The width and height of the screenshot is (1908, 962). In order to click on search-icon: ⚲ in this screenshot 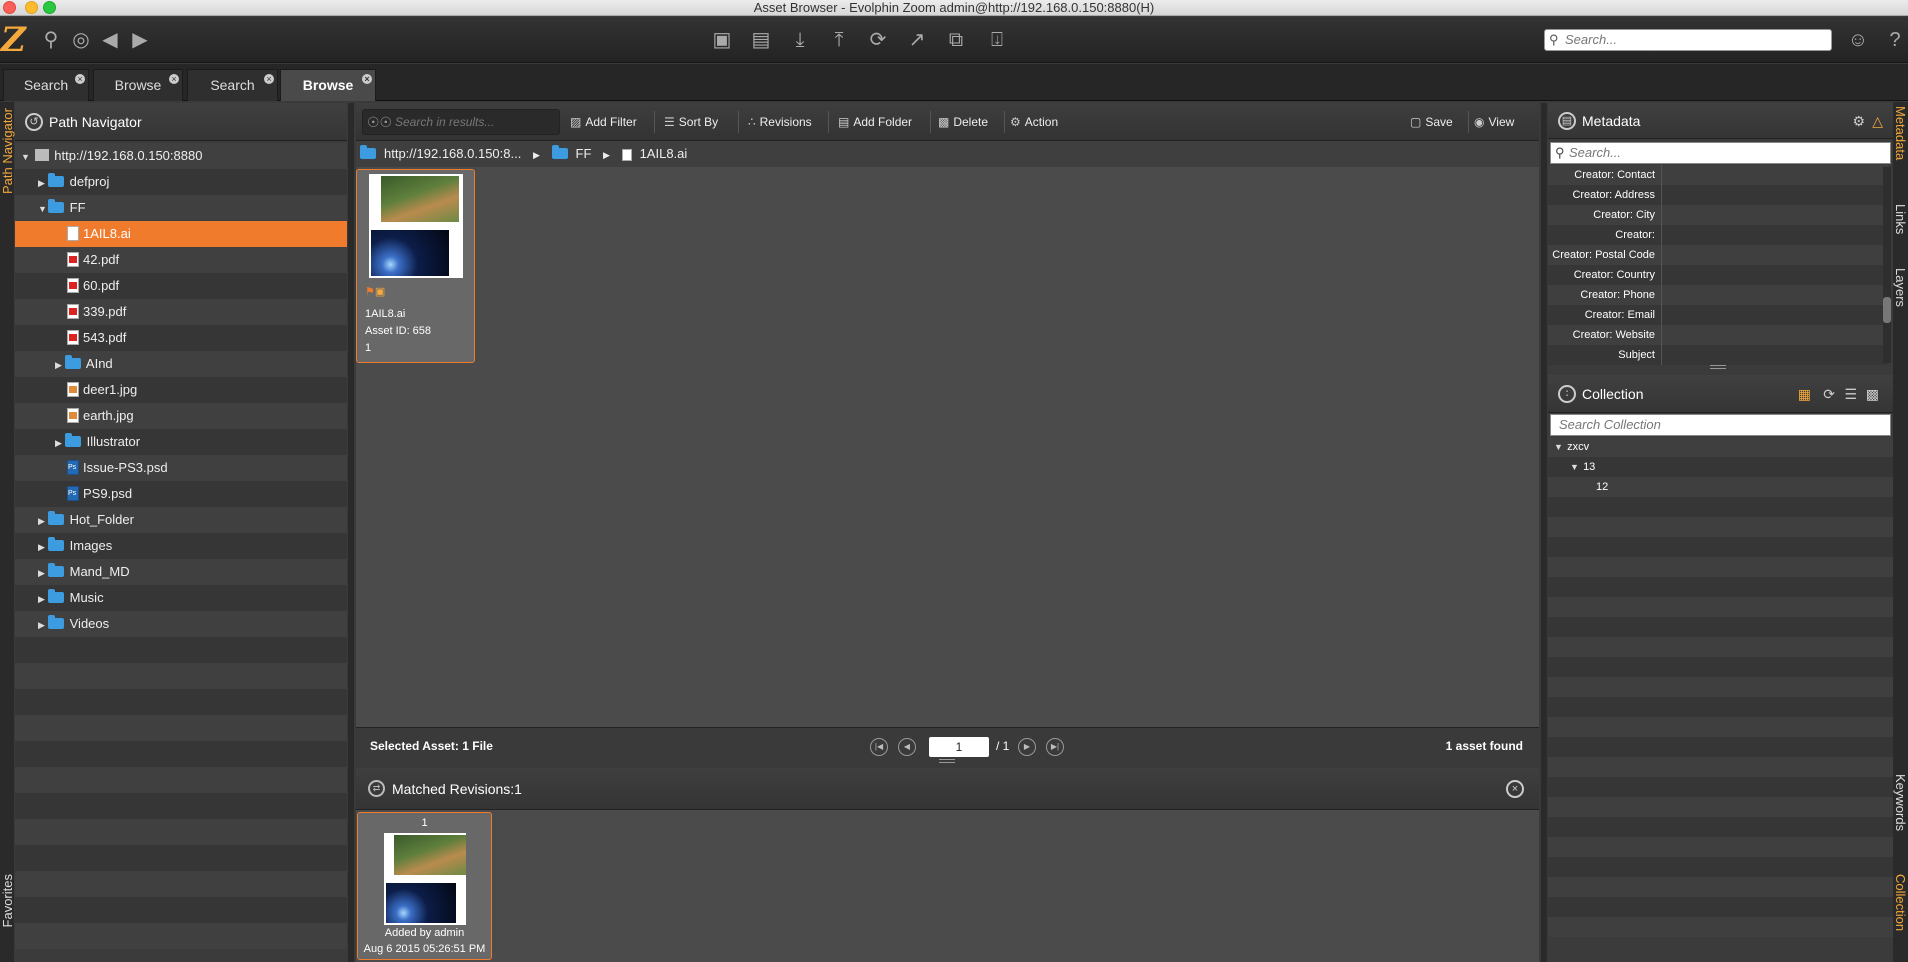, I will do `click(51, 40)`.